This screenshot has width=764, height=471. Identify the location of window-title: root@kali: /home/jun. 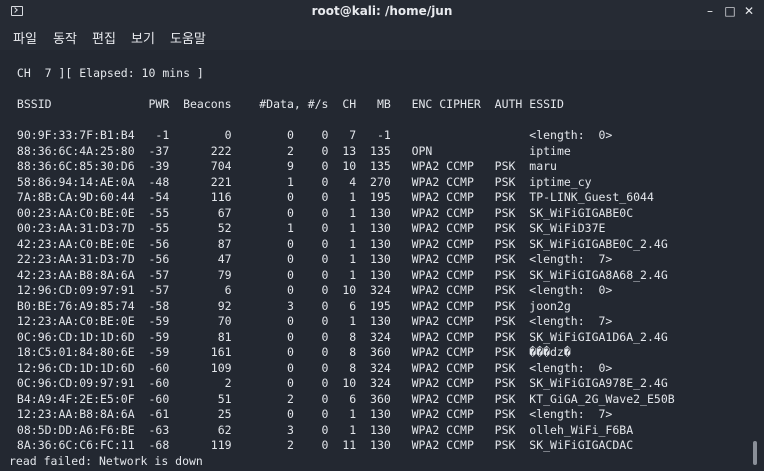
(382, 11).